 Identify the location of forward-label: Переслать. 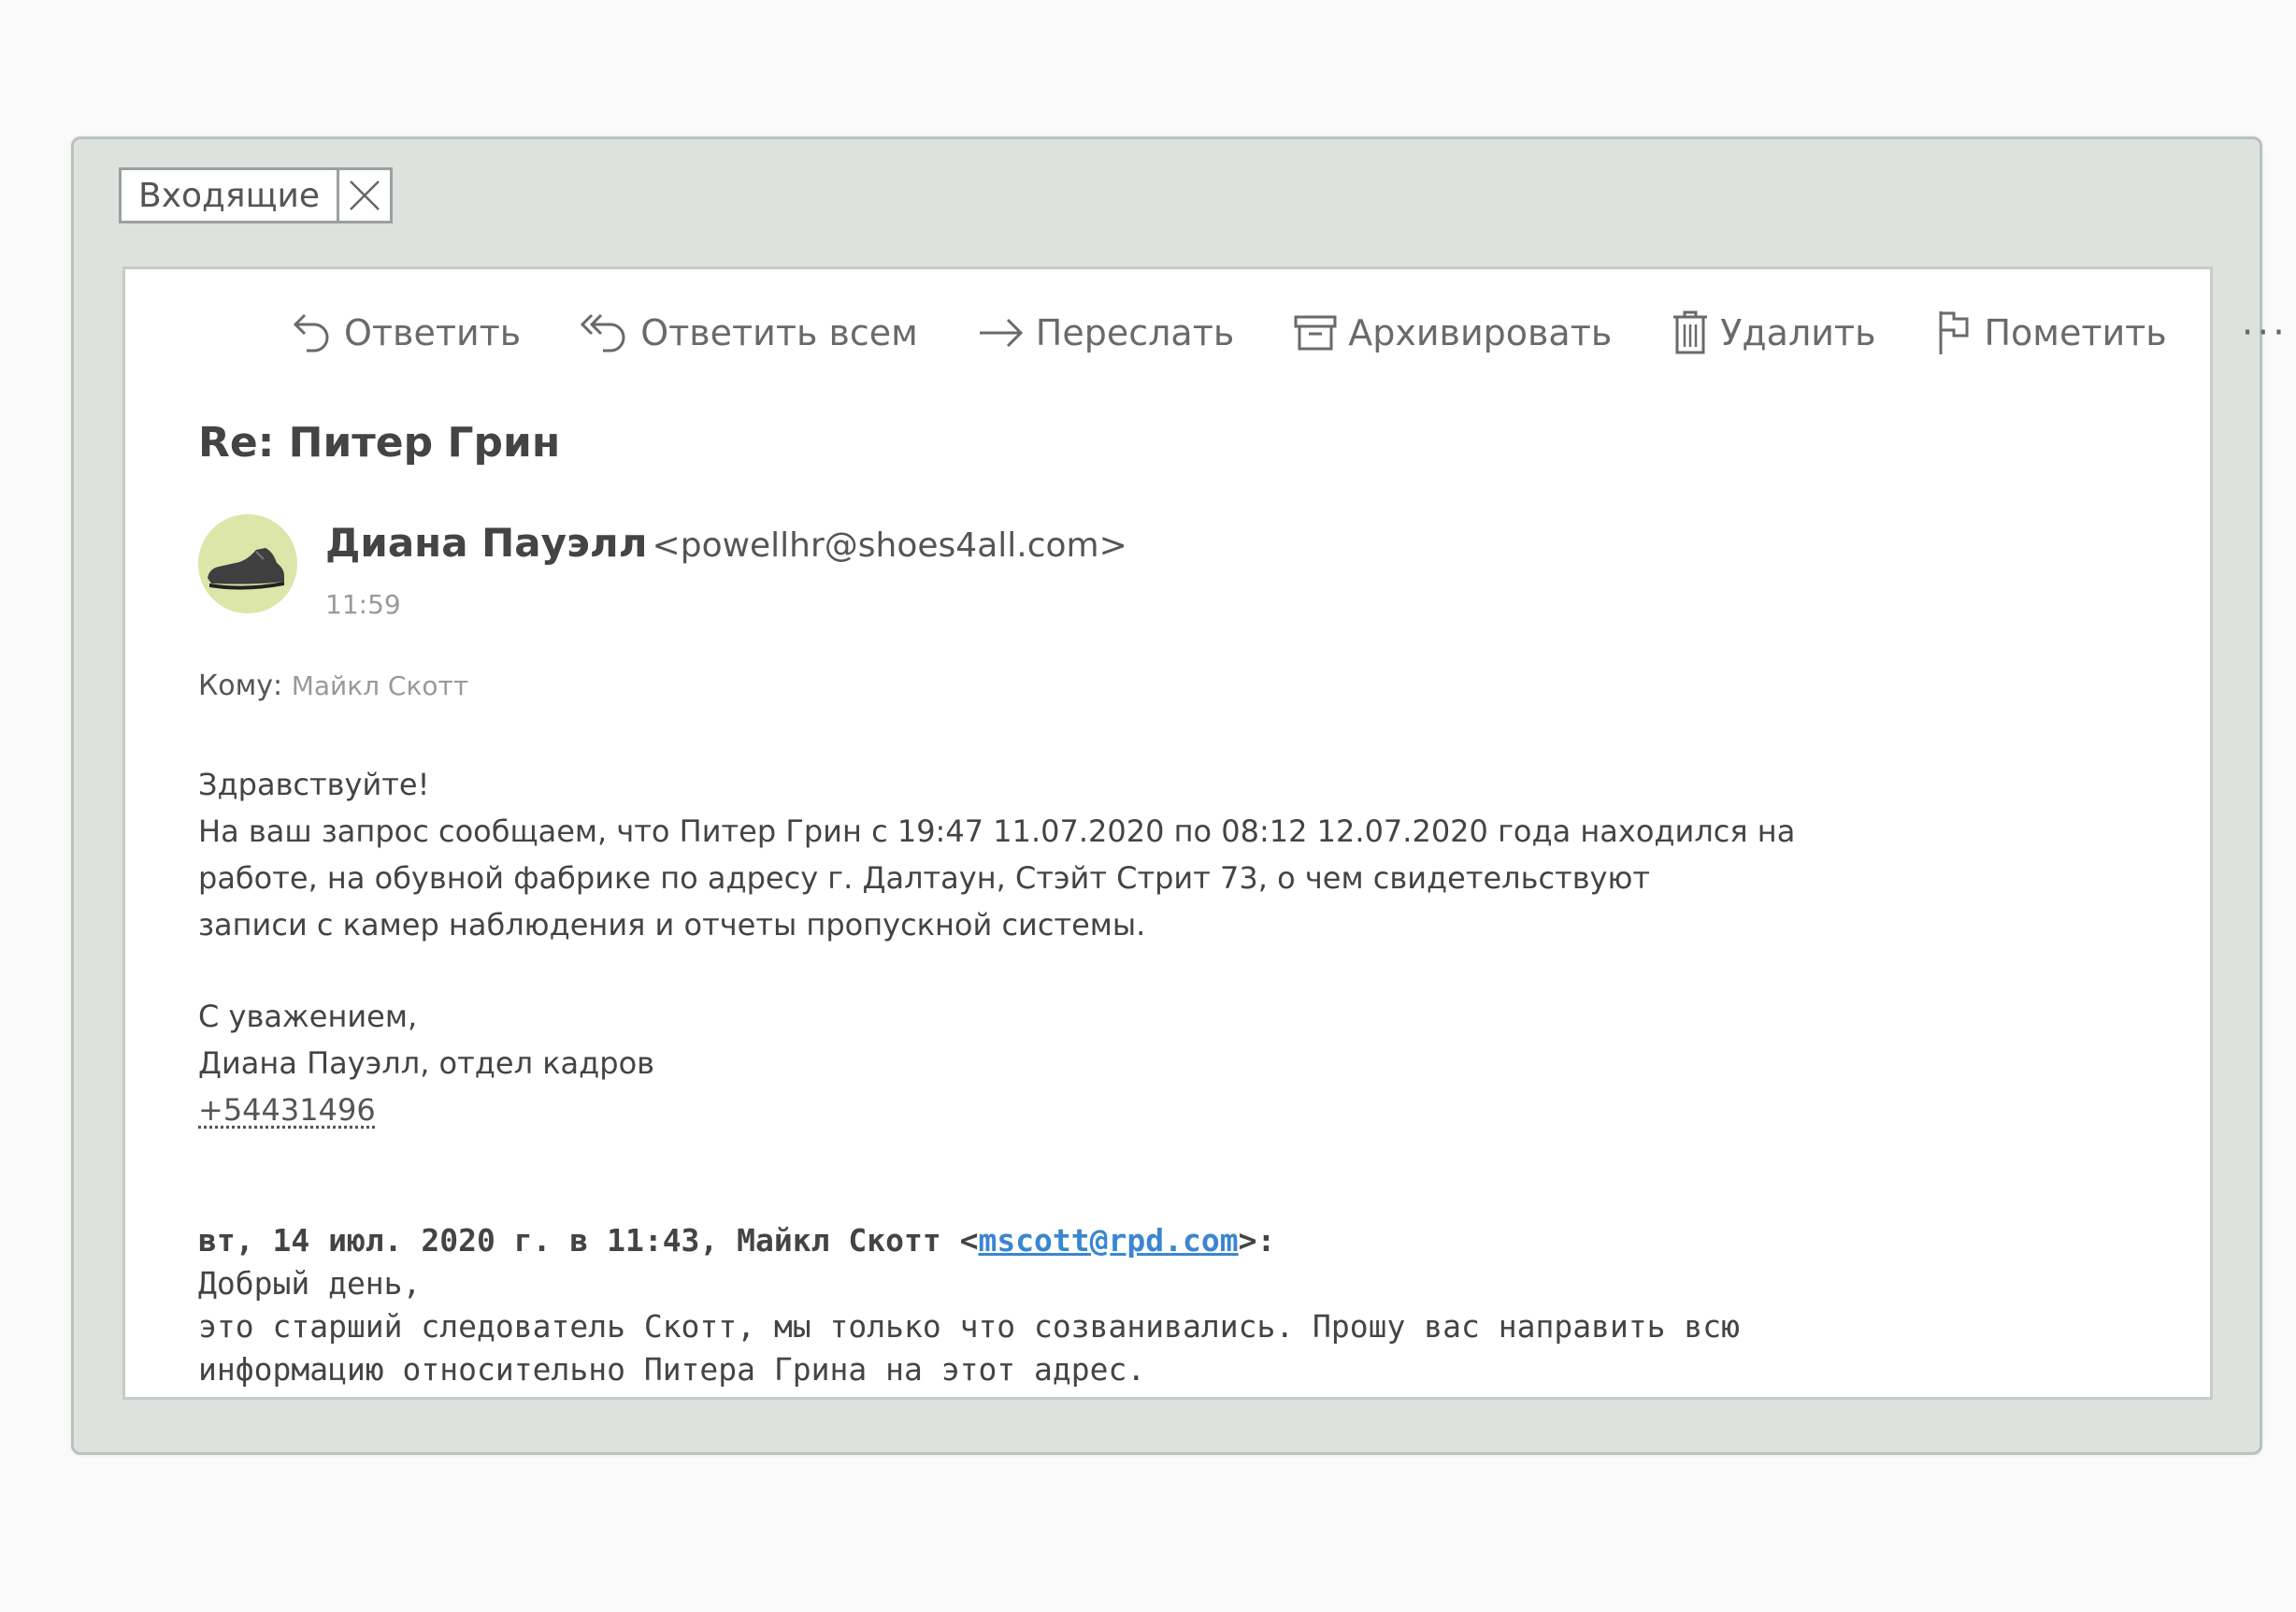
(1135, 332).